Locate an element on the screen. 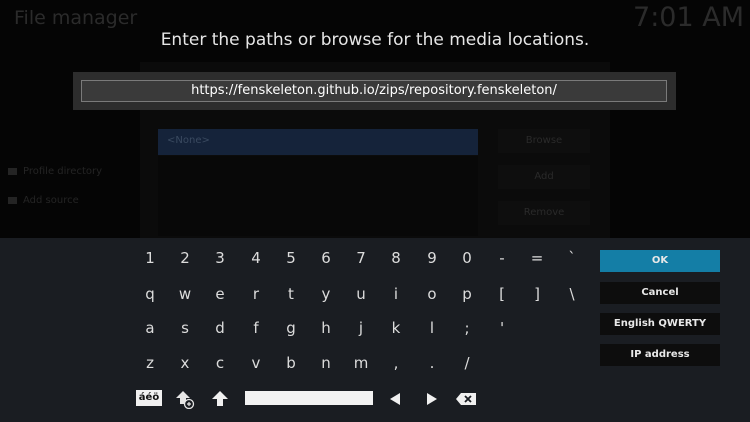 Image resolution: width=750 pixels, height=422 pixels. sidebar-item-profile-directory: Profile directory is located at coordinates (55, 171).